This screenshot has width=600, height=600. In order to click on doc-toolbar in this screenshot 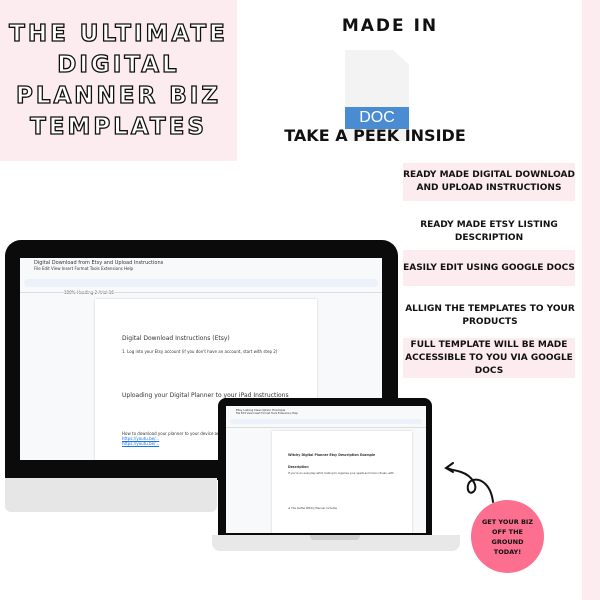, I will do `click(326, 421)`.